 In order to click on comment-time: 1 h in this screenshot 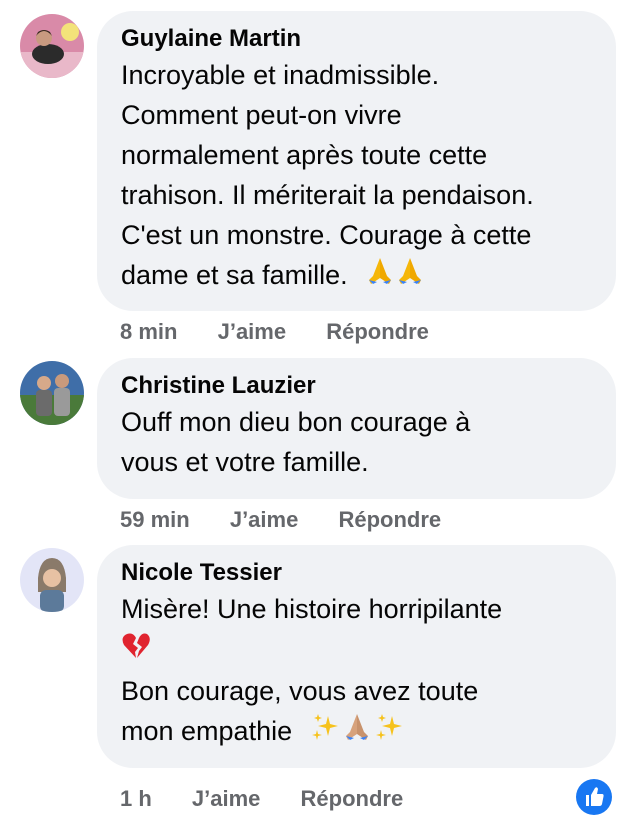, I will do `click(136, 799)`.